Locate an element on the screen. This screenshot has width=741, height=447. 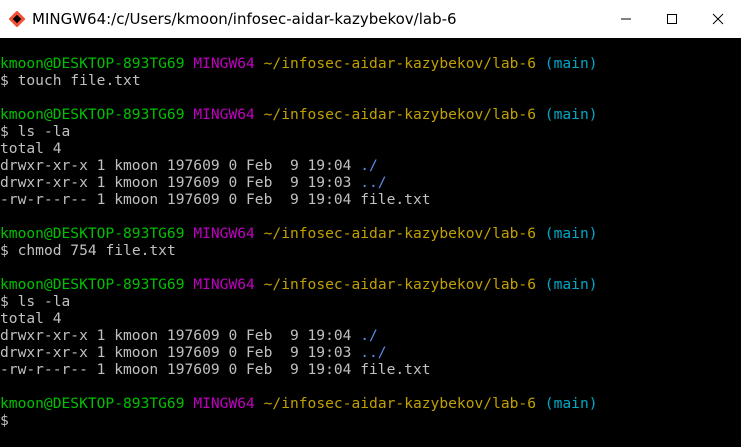
close-icon is located at coordinates (718, 19).